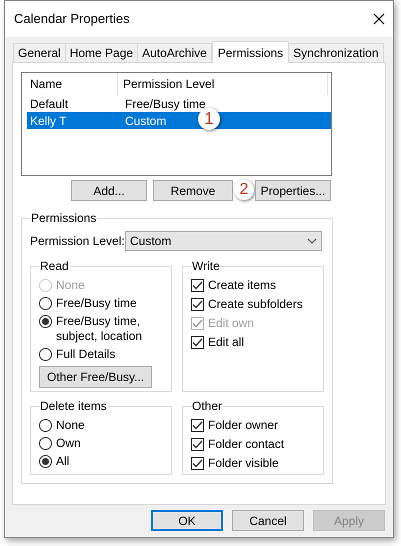 Image resolution: width=401 pixels, height=546 pixels. What do you see at coordinates (70, 84) in the screenshot?
I see `column-header: Name` at bounding box center [70, 84].